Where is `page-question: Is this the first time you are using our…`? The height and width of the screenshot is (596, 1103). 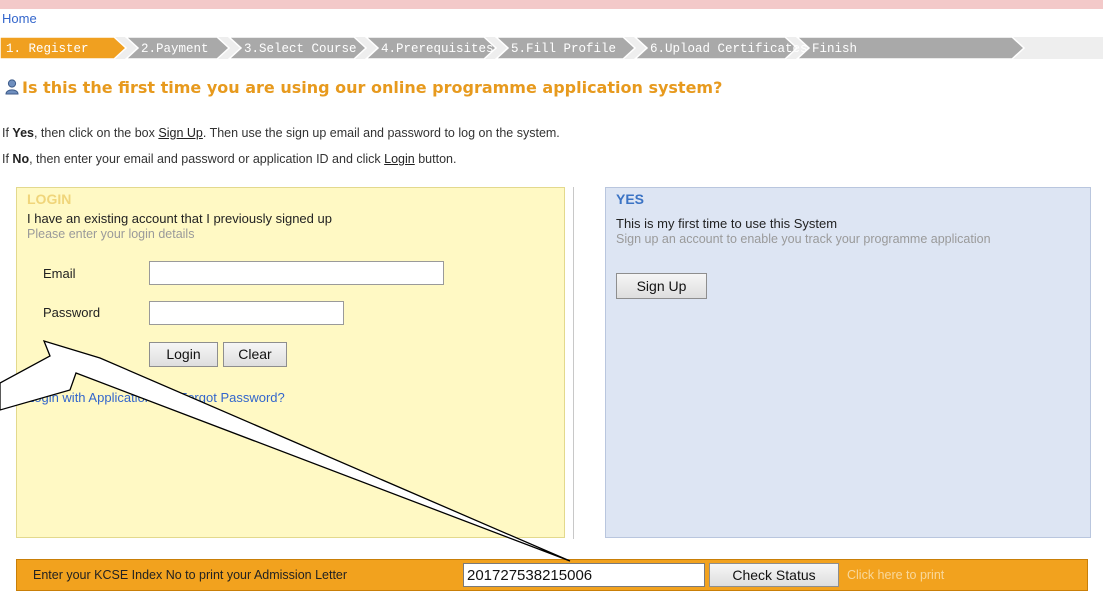 page-question: Is this the first time you are using our… is located at coordinates (363, 87).